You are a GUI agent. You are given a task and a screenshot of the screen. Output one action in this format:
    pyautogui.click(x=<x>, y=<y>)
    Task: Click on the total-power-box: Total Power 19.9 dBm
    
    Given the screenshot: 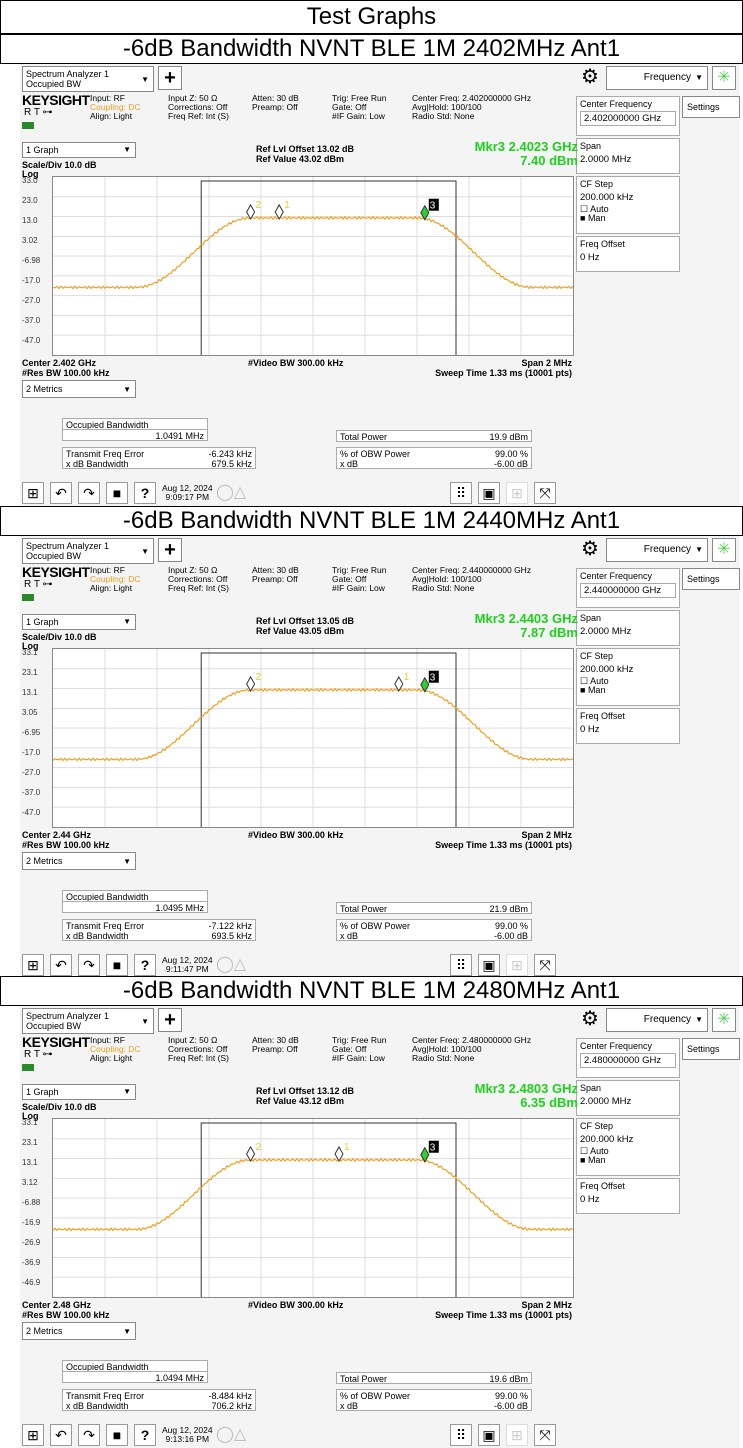 What is the action you would take?
    pyautogui.click(x=434, y=436)
    